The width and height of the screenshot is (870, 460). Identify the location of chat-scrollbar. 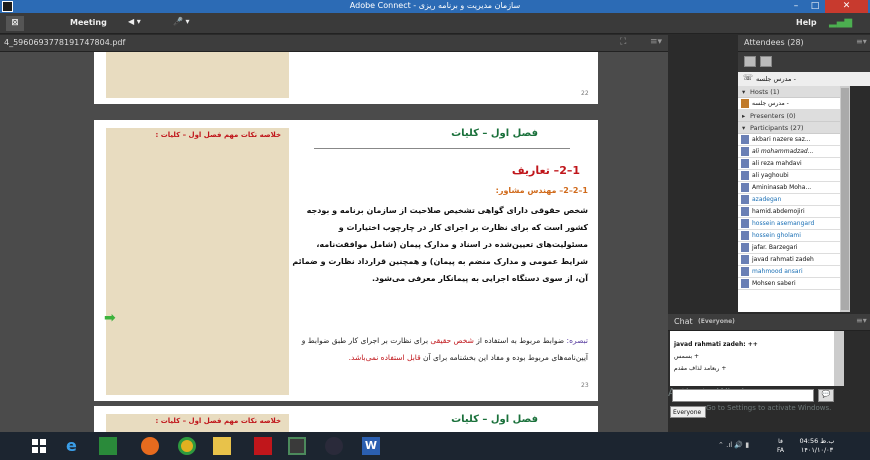
(839, 358).